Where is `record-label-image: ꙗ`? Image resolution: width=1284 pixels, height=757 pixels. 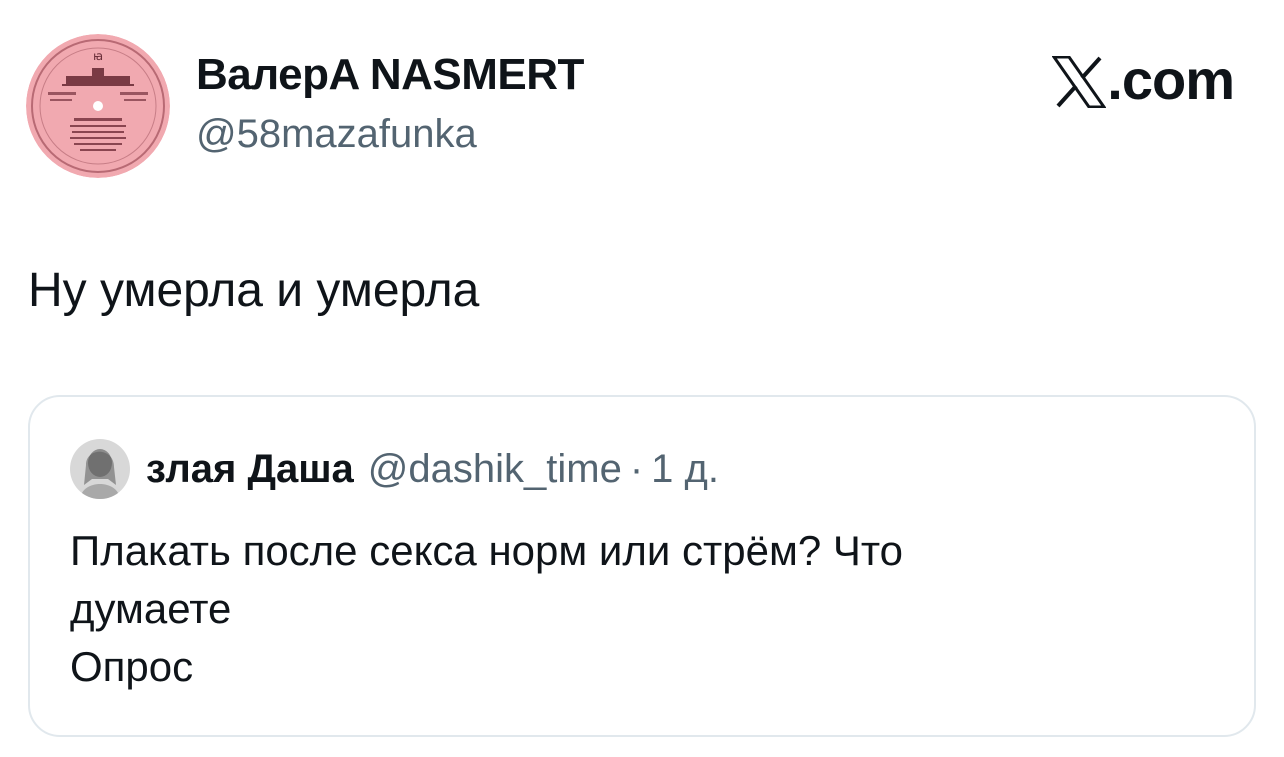
record-label-image: ꙗ is located at coordinates (98, 106).